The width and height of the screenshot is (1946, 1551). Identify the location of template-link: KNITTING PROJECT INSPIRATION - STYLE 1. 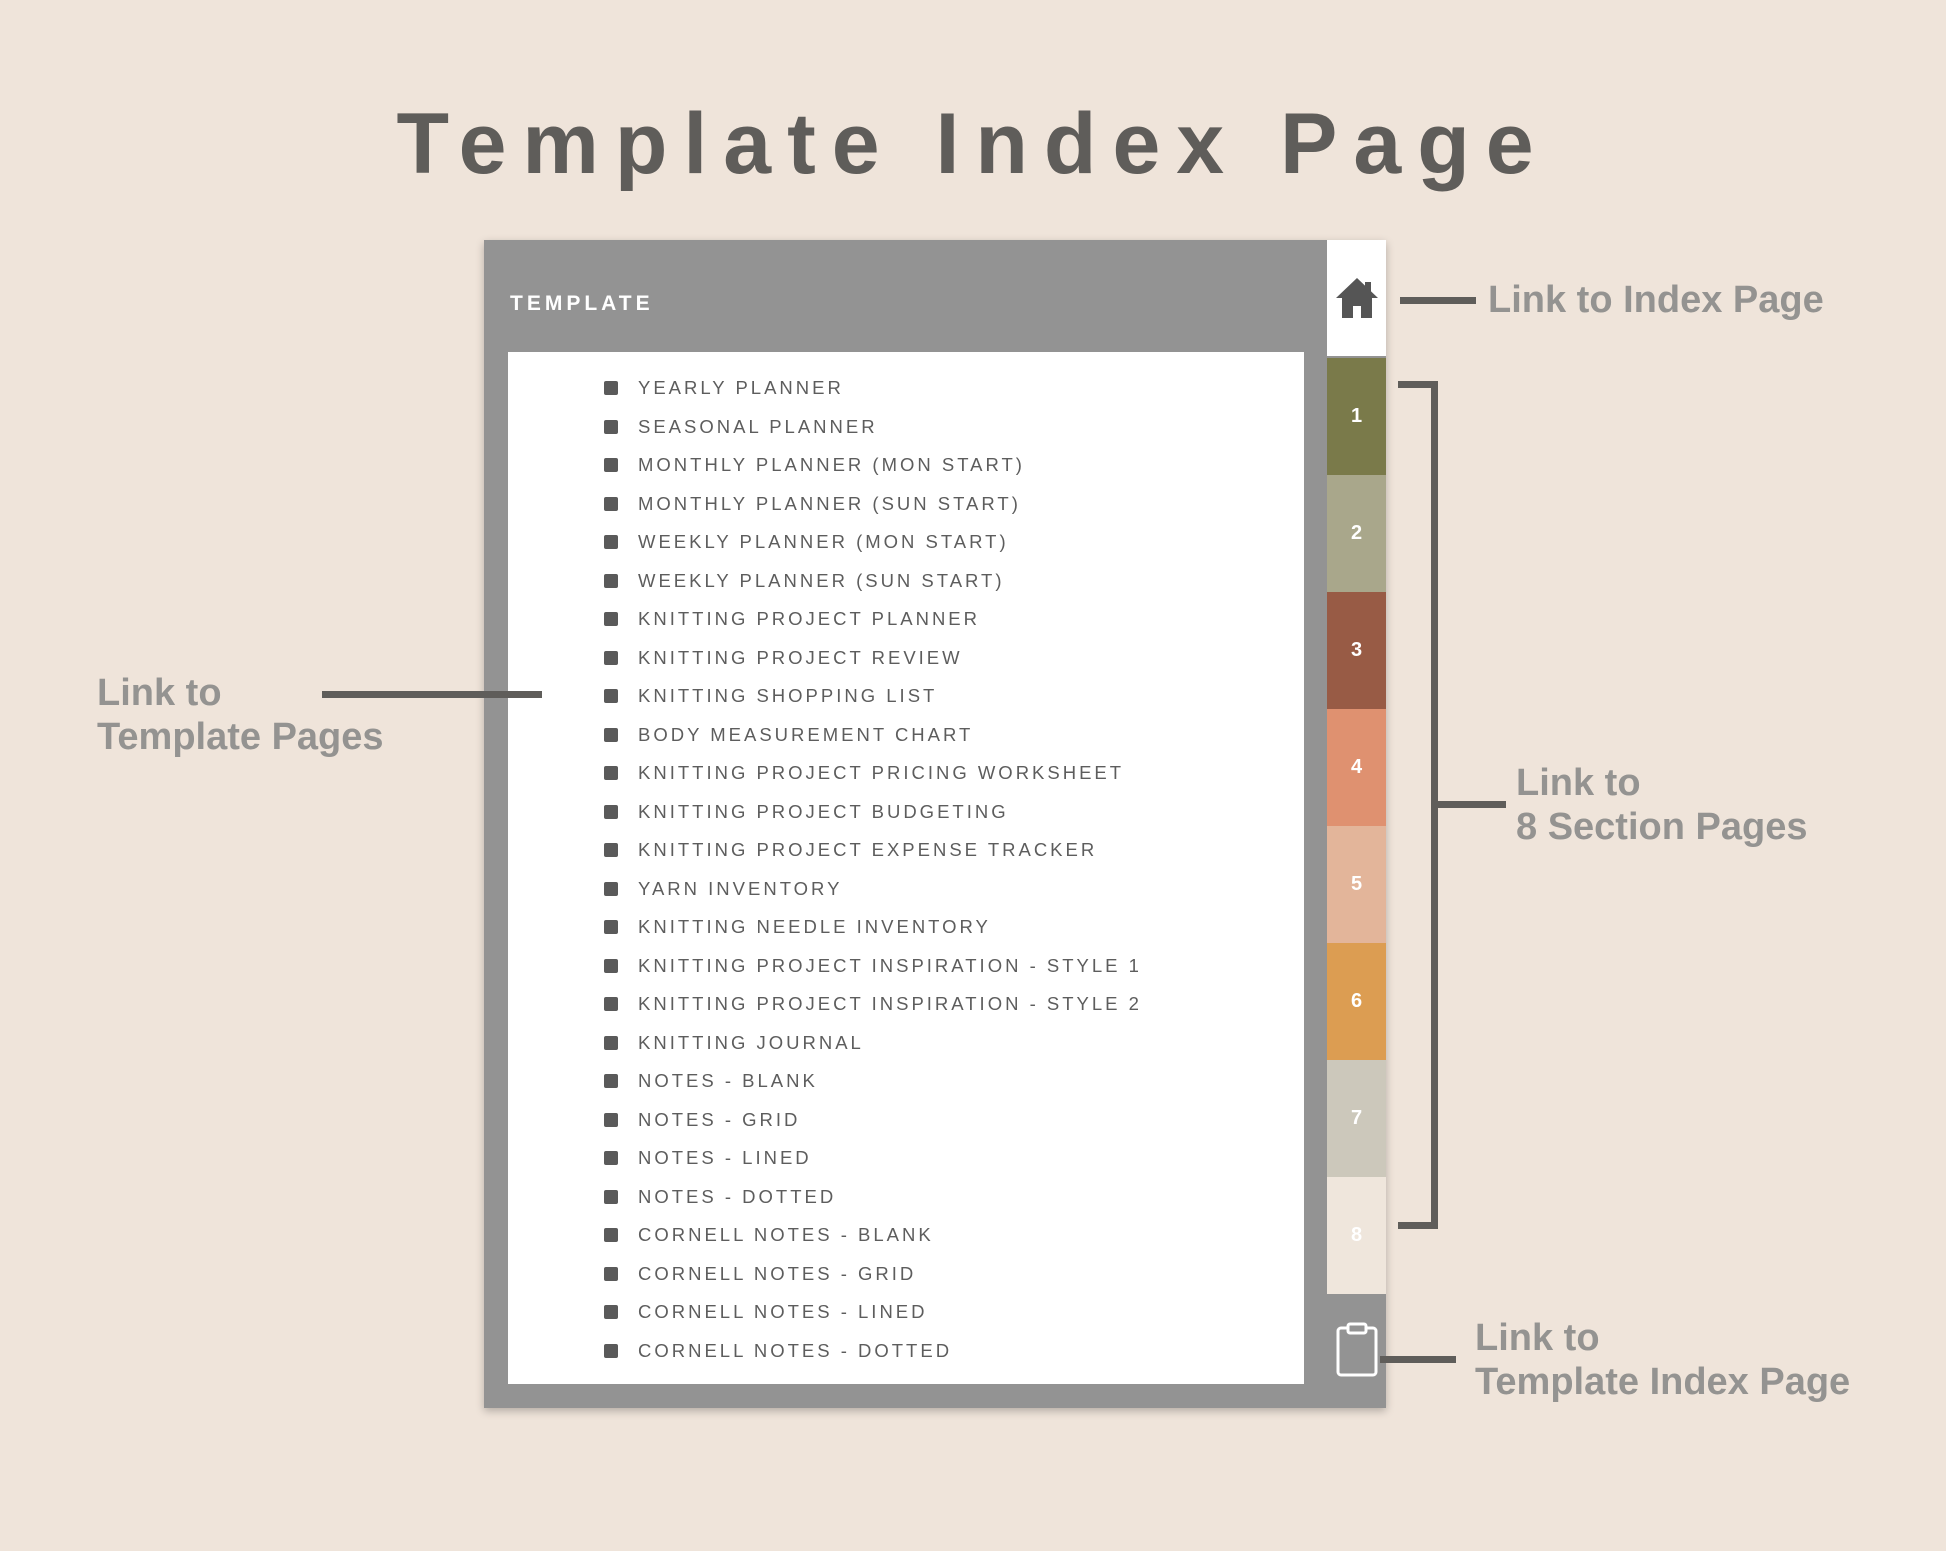
(873, 966).